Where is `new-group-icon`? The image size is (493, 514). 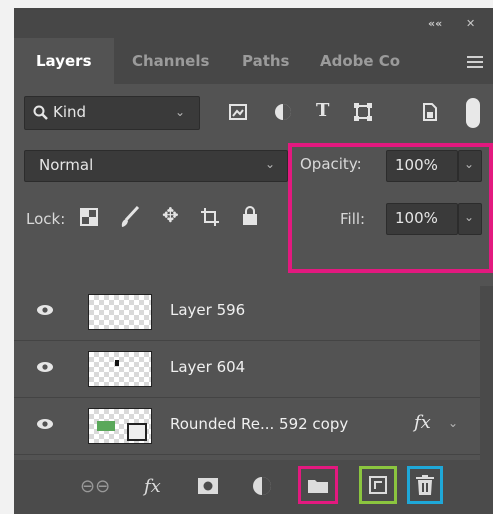
new-group-icon is located at coordinates (318, 485).